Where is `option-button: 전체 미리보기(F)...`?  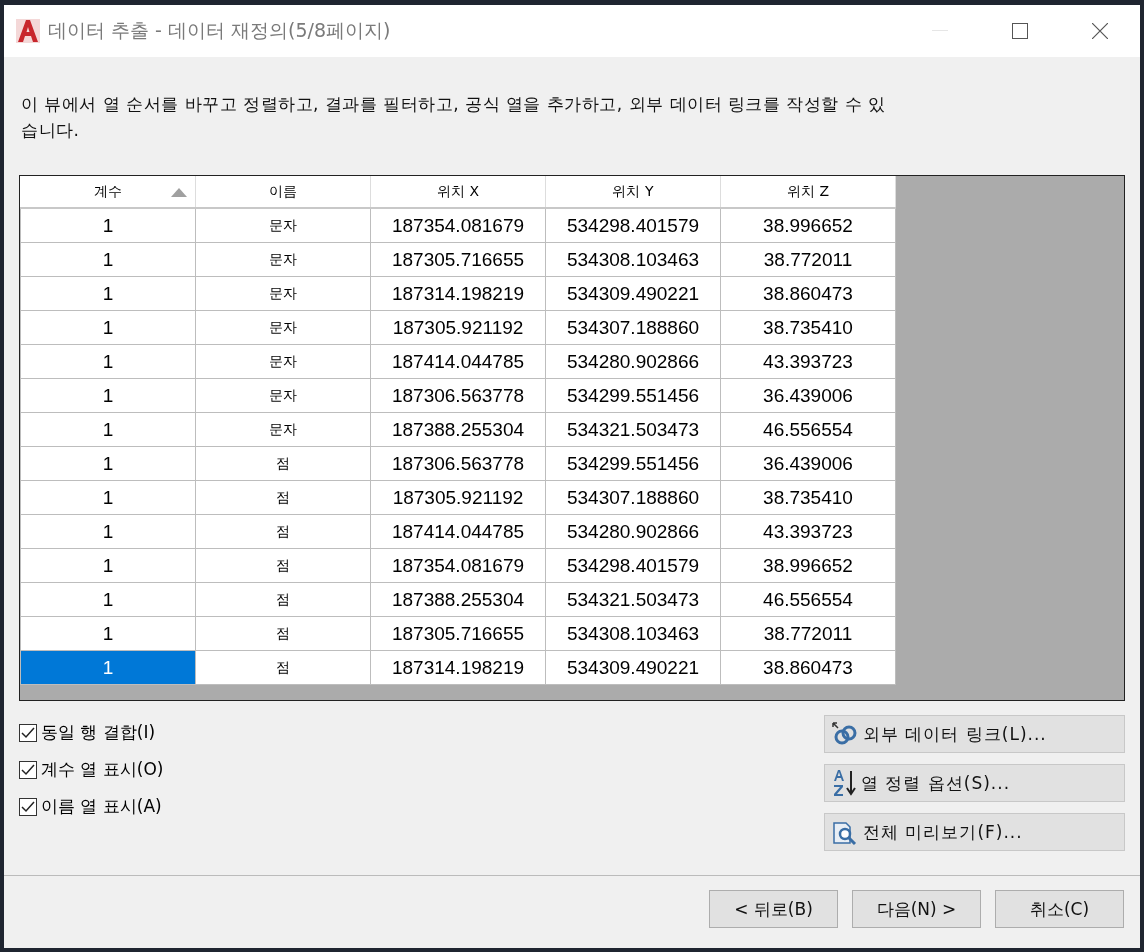
option-button: 전체 미리보기(F)... is located at coordinates (974, 832).